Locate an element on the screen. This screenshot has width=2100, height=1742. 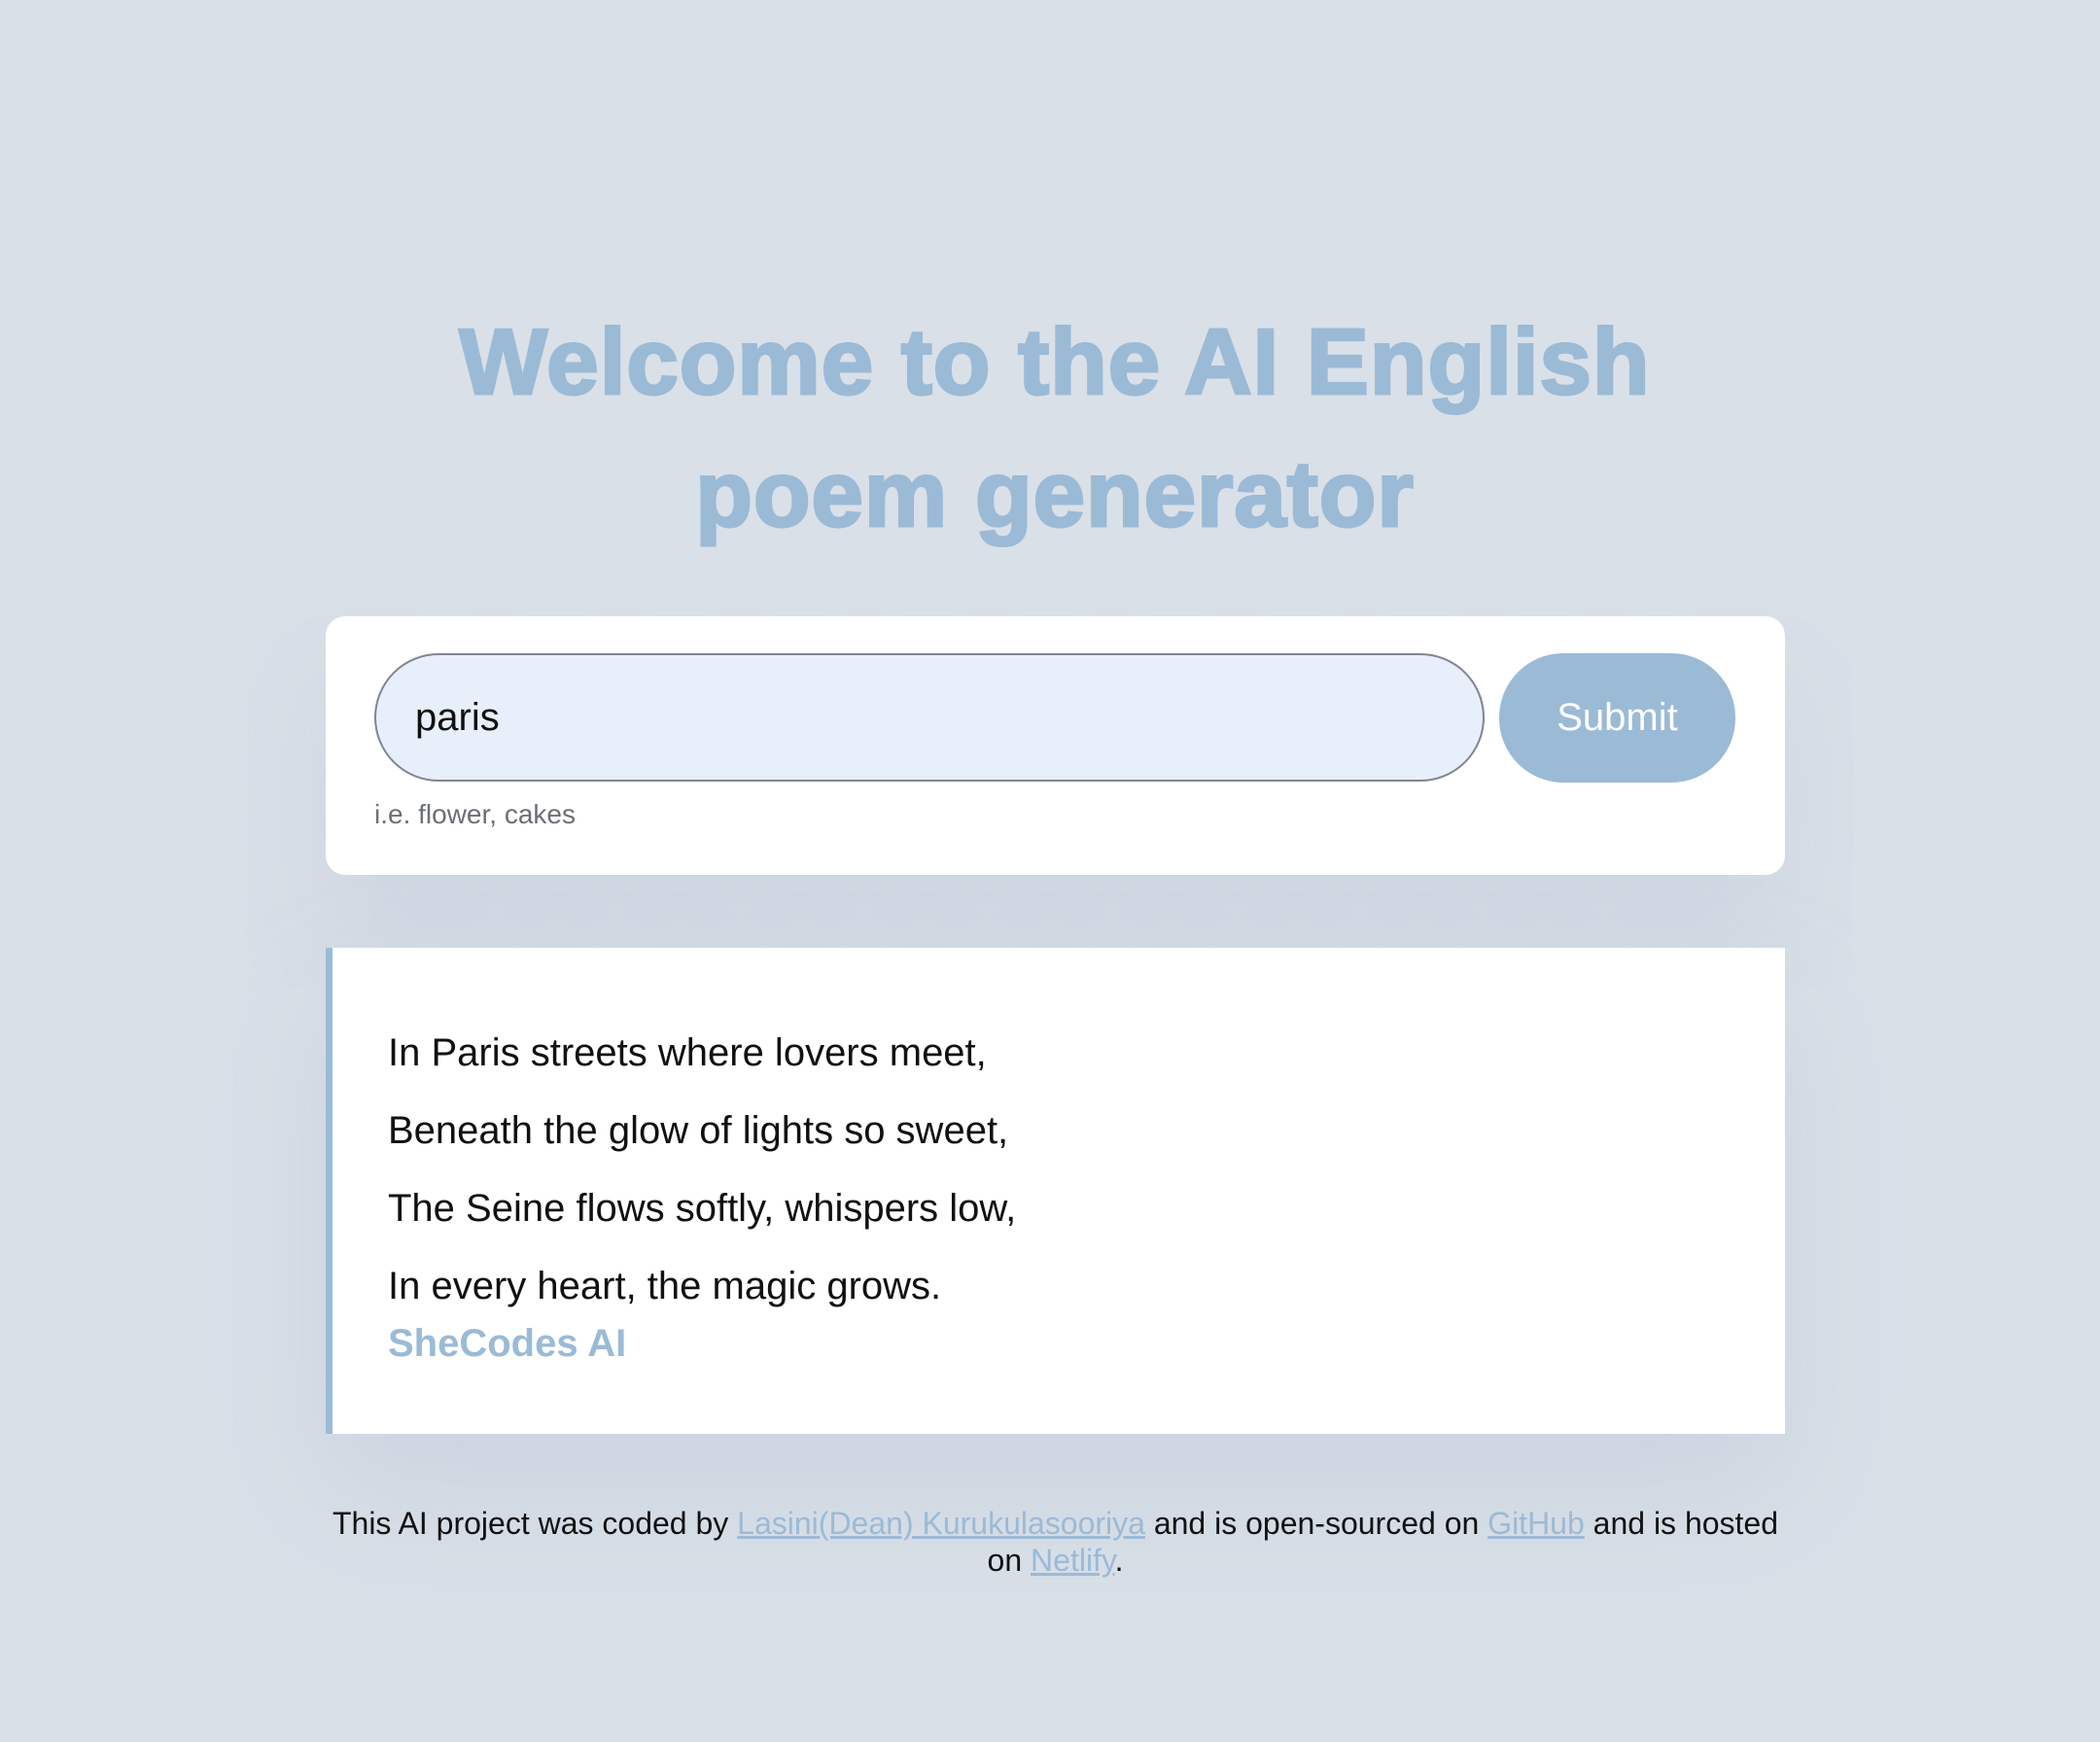
footer-text: and is open-sourced on is located at coordinates (1316, 1523).